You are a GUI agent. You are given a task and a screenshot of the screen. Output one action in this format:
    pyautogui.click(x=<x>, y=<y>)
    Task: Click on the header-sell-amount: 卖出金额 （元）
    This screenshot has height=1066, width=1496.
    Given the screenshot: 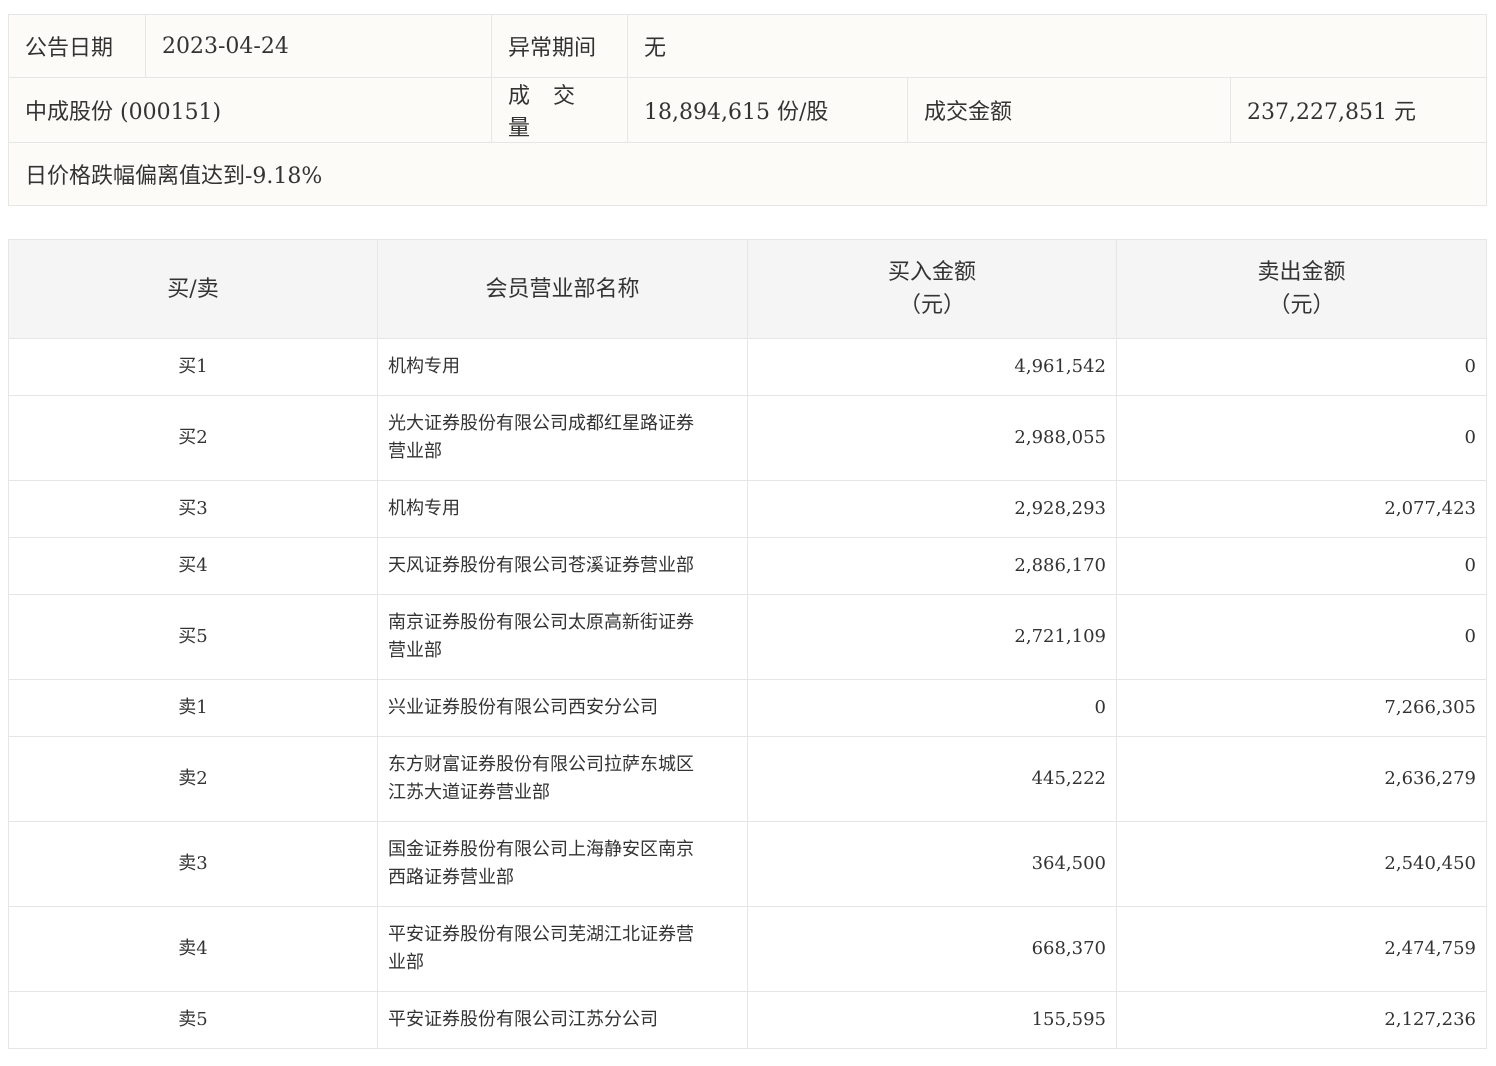 What is the action you would take?
    pyautogui.click(x=1301, y=289)
    